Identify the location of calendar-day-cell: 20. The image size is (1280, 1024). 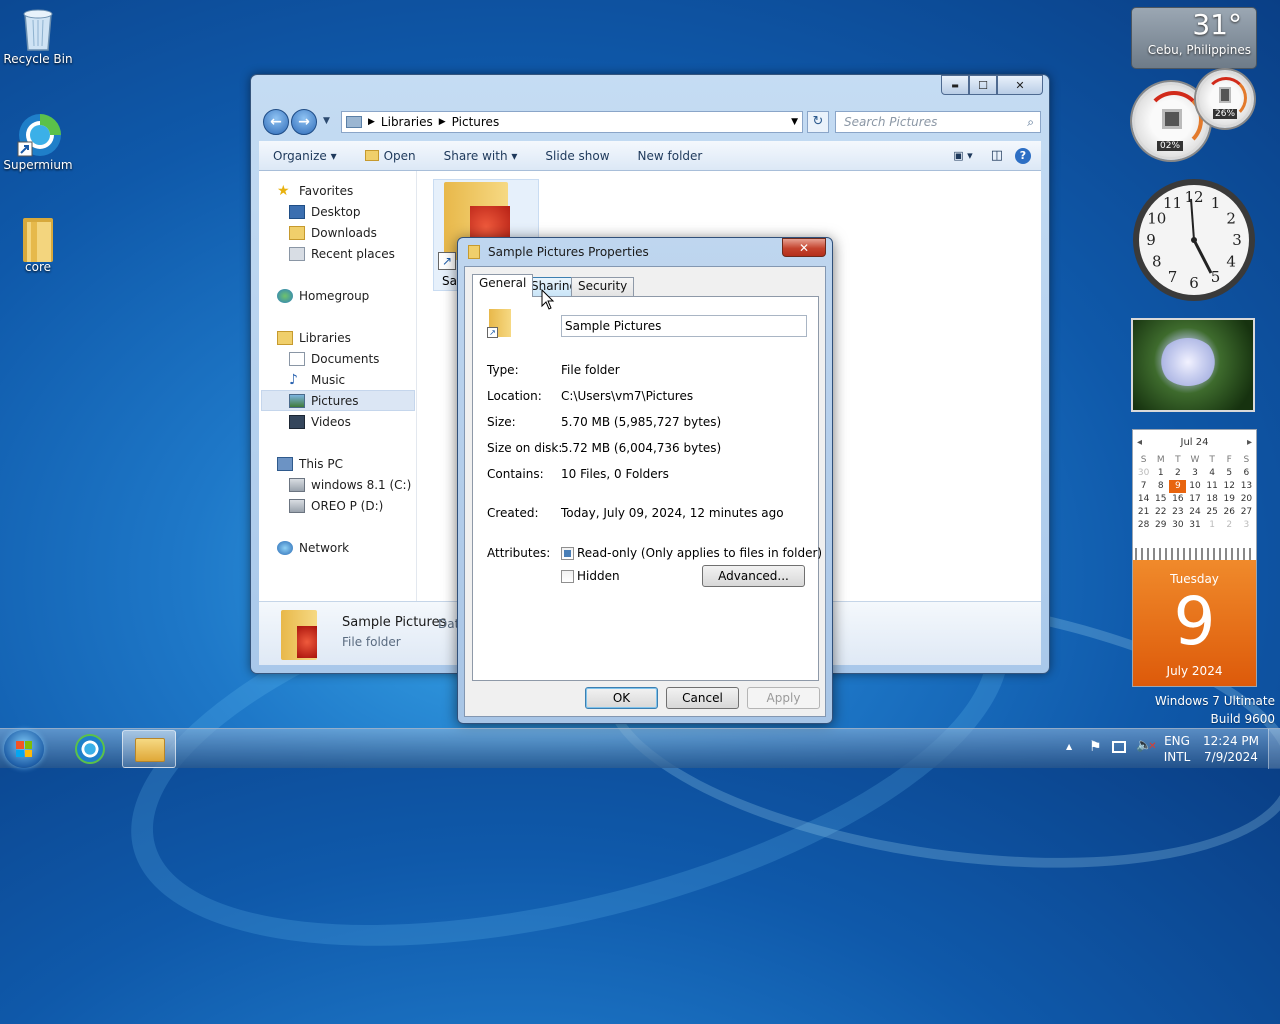
(1246, 499).